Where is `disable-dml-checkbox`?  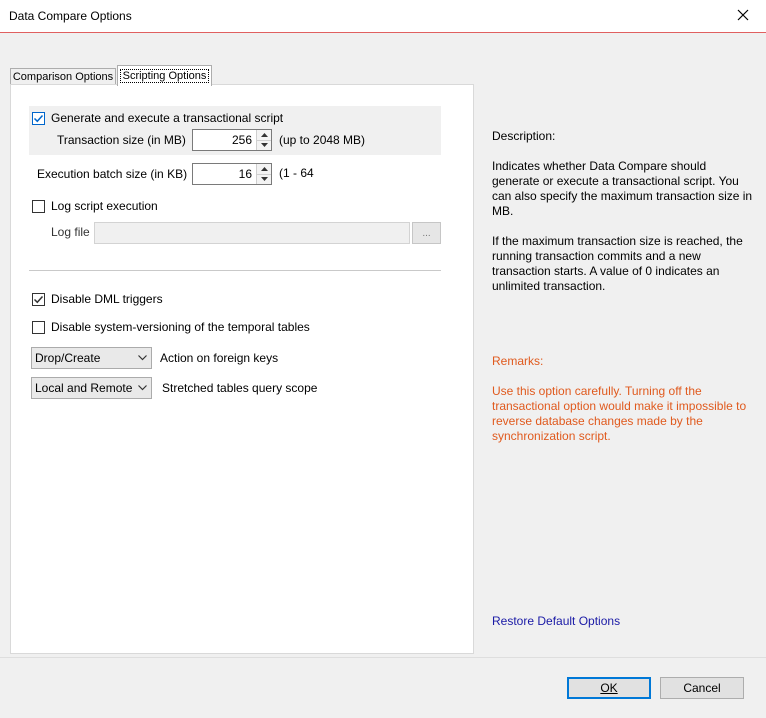
disable-dml-checkbox is located at coordinates (38, 299).